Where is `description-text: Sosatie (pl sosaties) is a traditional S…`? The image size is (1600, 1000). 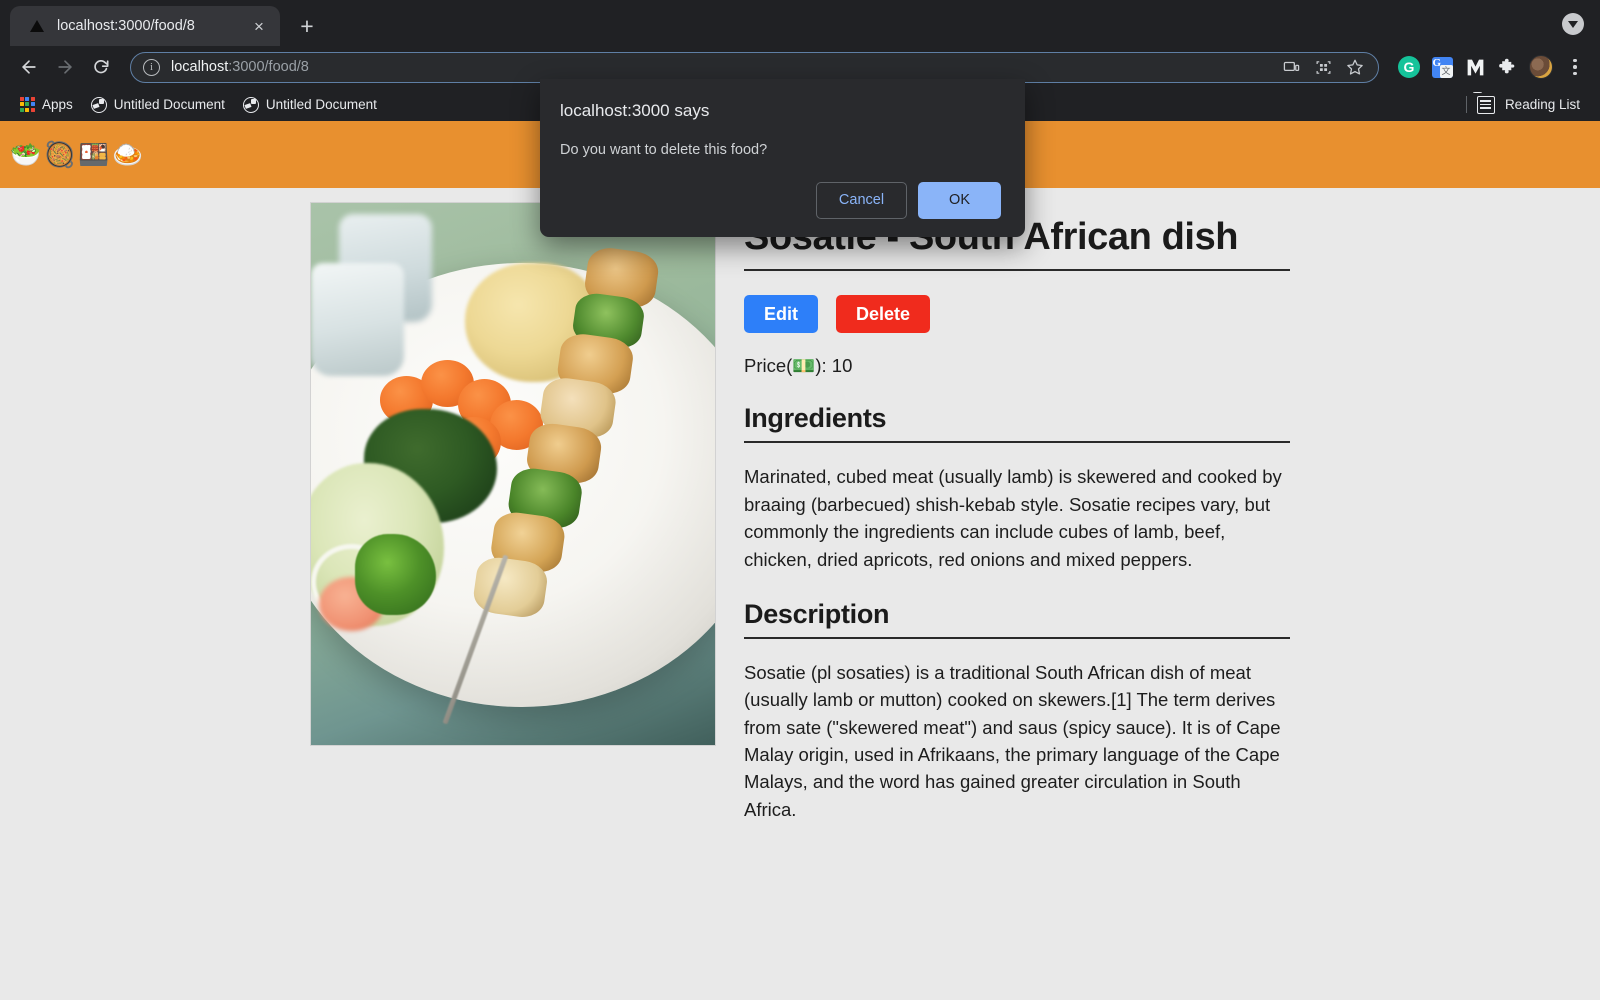
description-text: Sosatie (pl sosaties) is a traditional S… is located at coordinates (1012, 740).